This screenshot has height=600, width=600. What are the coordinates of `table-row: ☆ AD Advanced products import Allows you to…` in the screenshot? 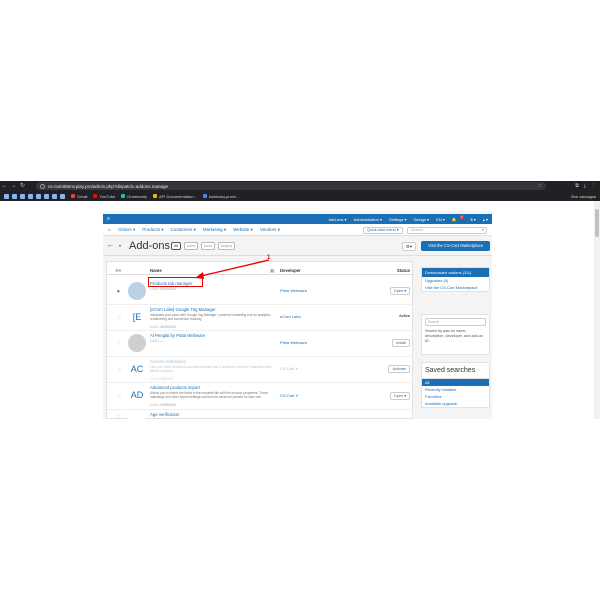 It's located at (260, 396).